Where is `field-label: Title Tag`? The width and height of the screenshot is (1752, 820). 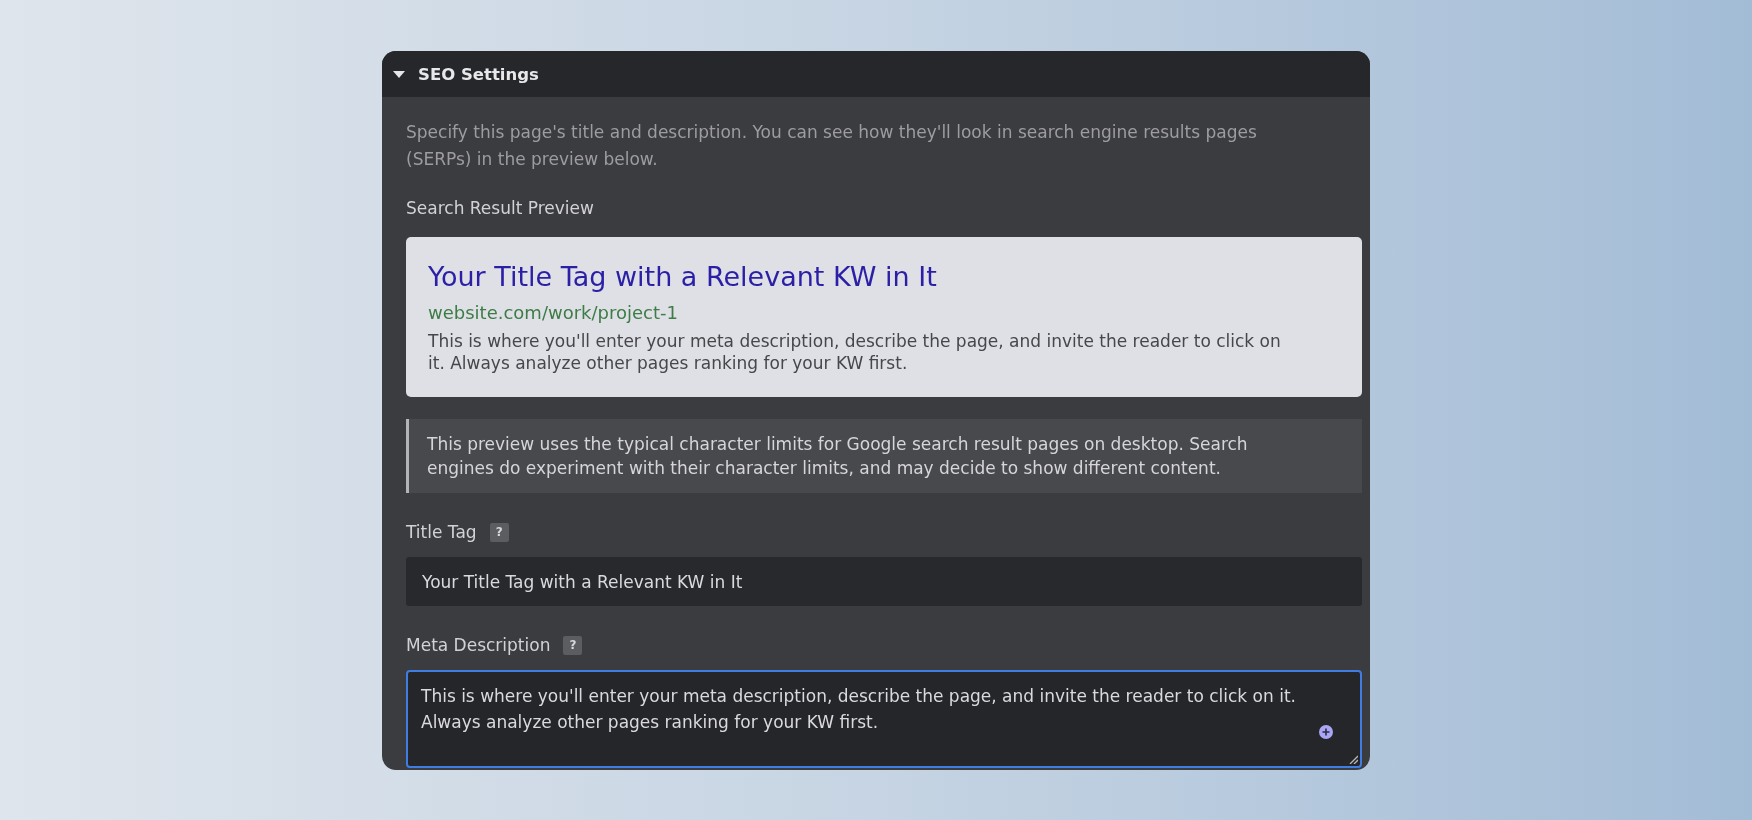 field-label: Title Tag is located at coordinates (441, 532).